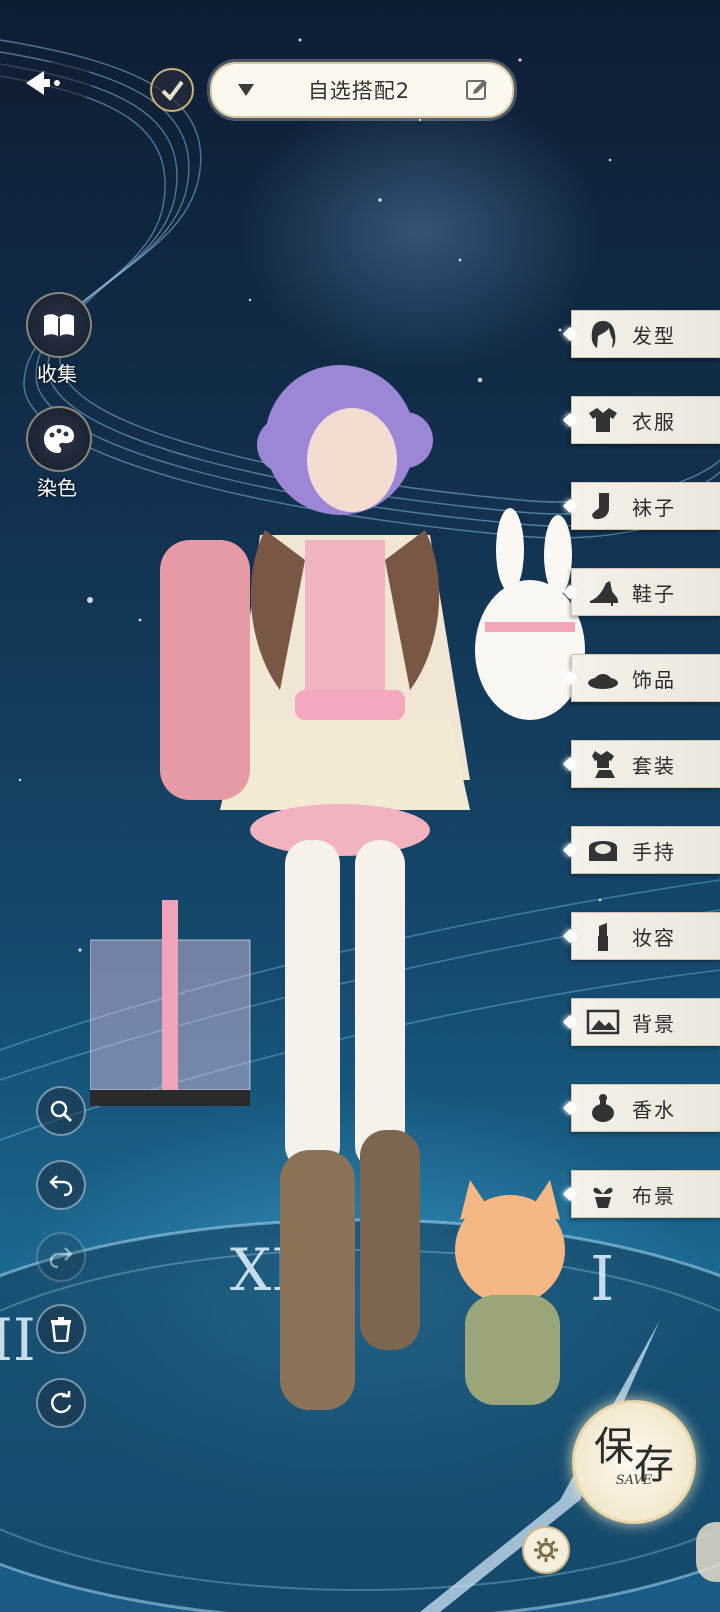 The image size is (720, 1612). I want to click on category-tab-handheld: 手持, so click(641, 850).